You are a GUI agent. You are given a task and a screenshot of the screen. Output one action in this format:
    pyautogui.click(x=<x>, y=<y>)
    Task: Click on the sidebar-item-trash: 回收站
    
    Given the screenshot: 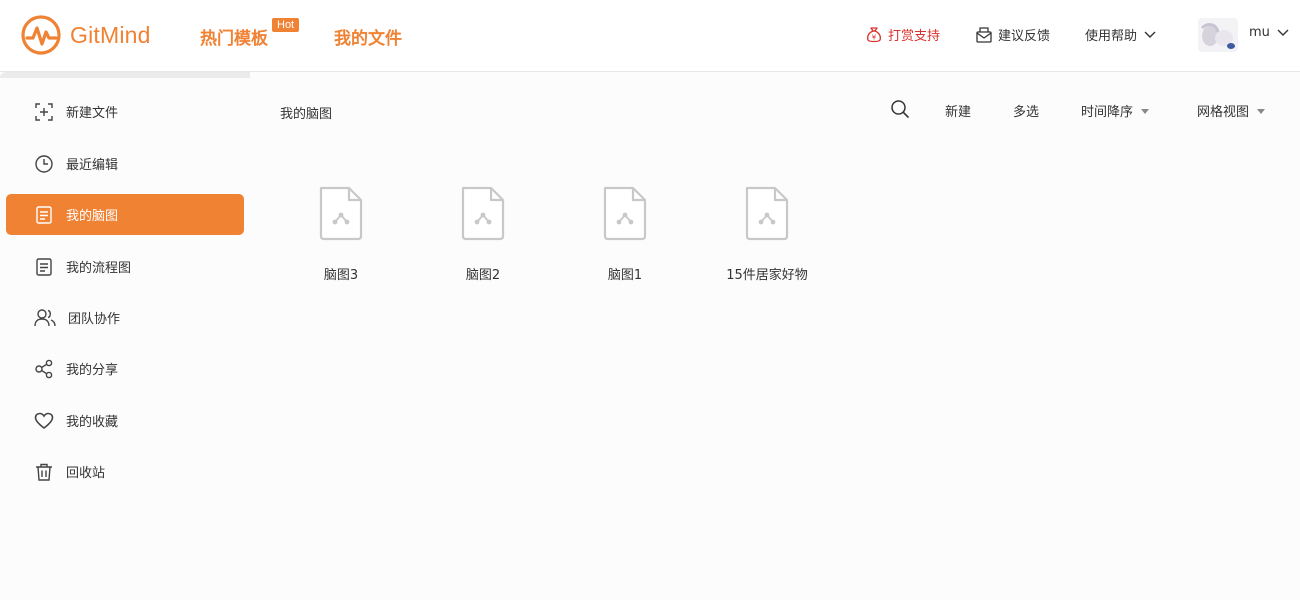 What is the action you would take?
    pyautogui.click(x=125, y=471)
    